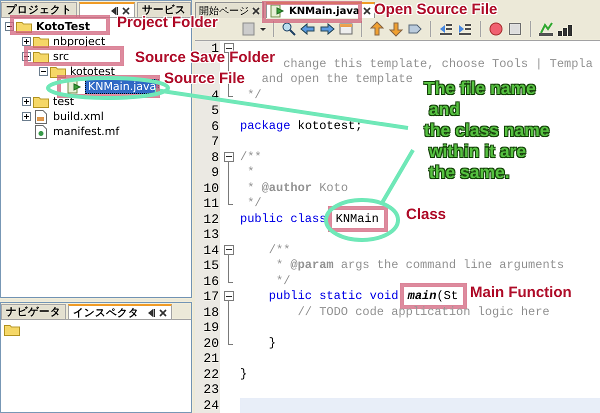 This screenshot has height=413, width=600. Describe the element at coordinates (424, 312) in the screenshot. I see `code-line: // TODO code application logic here` at that location.